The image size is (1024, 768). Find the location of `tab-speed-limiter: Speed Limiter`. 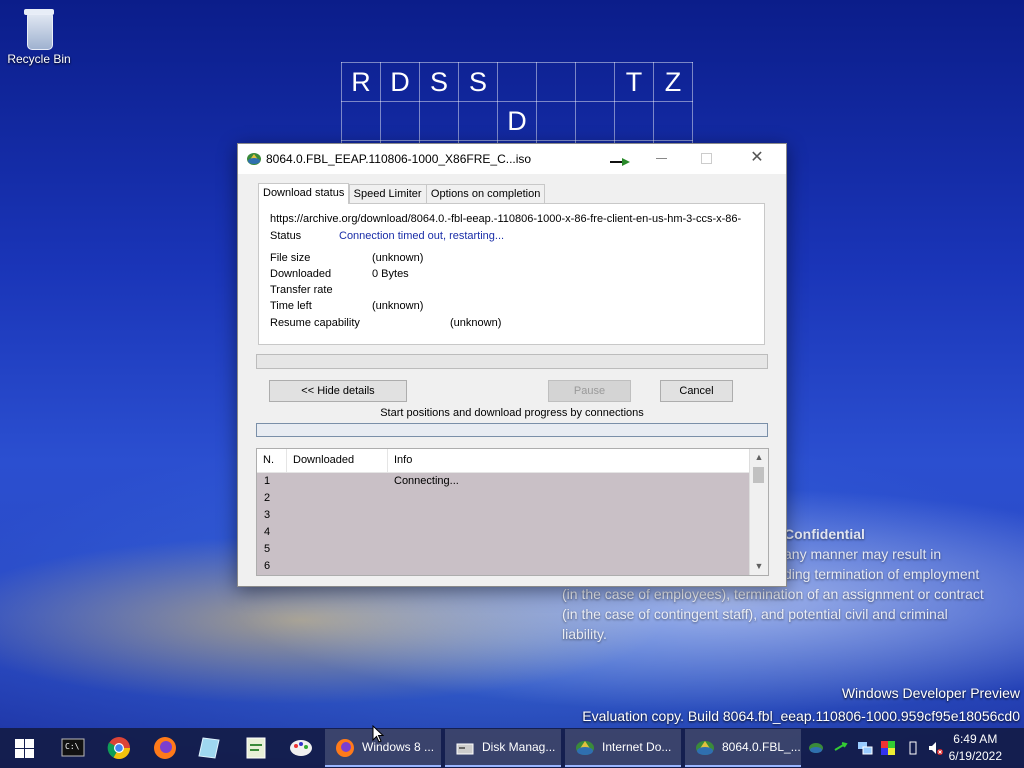

tab-speed-limiter: Speed Limiter is located at coordinates (387, 193).